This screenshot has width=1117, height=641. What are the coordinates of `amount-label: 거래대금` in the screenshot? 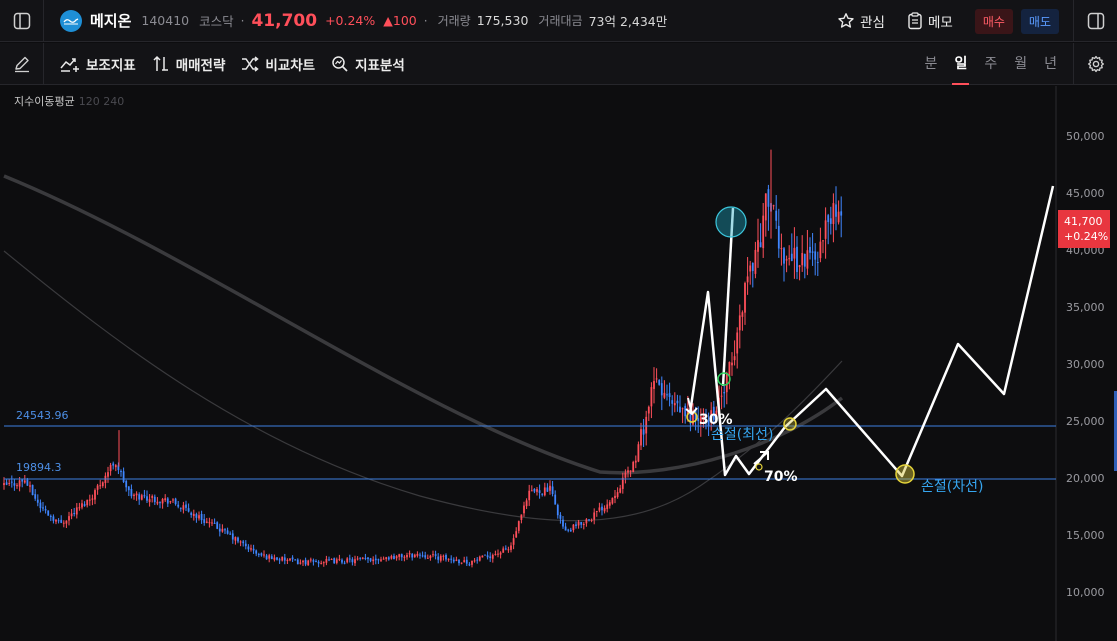 It's located at (560, 21).